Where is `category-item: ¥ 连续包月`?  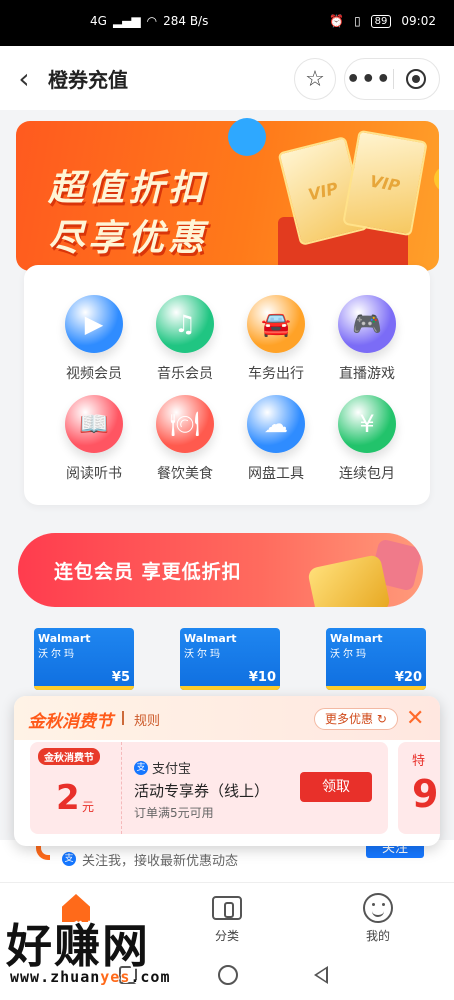 category-item: ¥ 连续包月 is located at coordinates (367, 439).